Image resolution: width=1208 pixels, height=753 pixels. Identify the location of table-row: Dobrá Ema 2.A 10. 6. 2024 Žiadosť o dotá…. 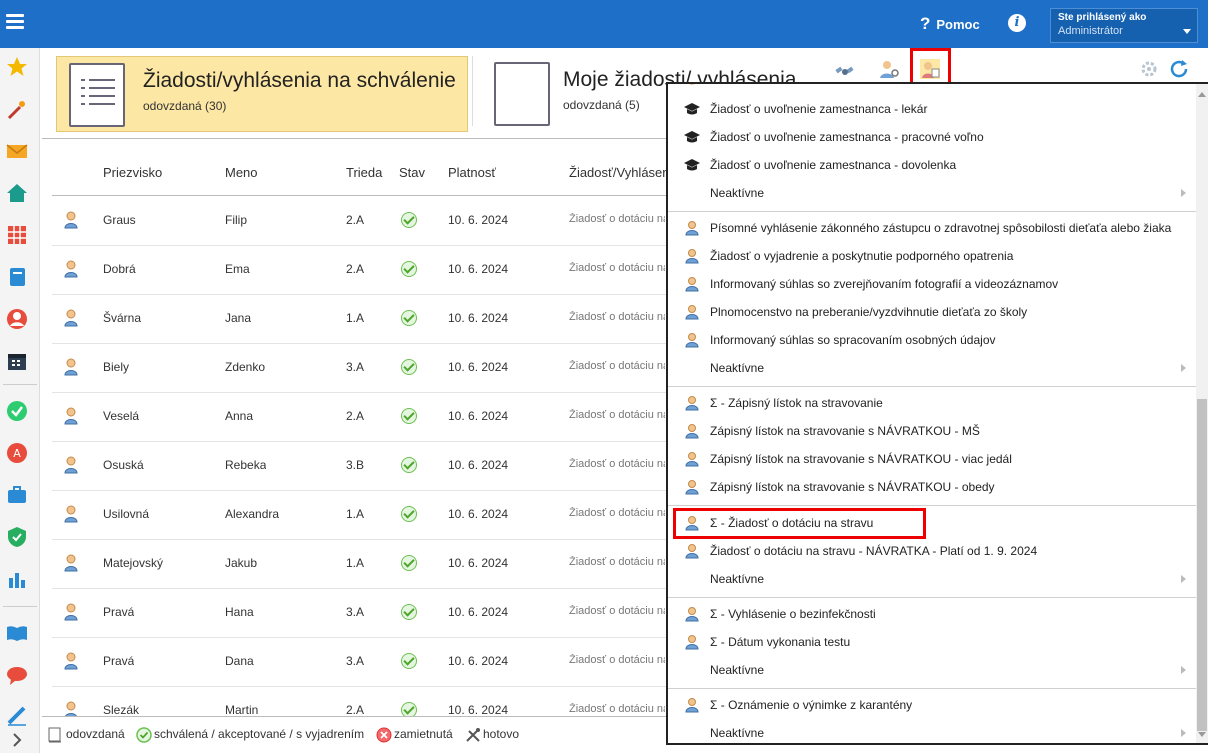
(362, 270).